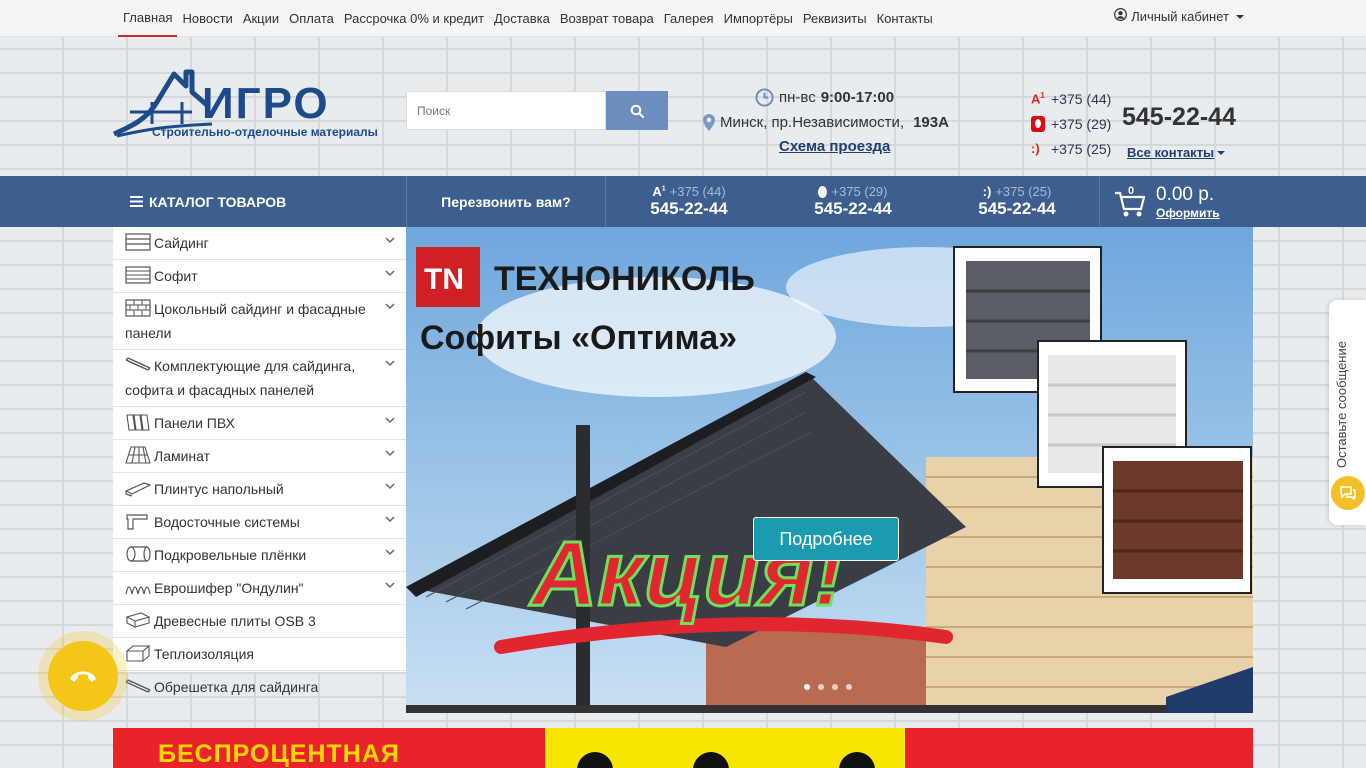 This screenshot has width=1366, height=768. What do you see at coordinates (709, 122) in the screenshot?
I see `location-pin-icon` at bounding box center [709, 122].